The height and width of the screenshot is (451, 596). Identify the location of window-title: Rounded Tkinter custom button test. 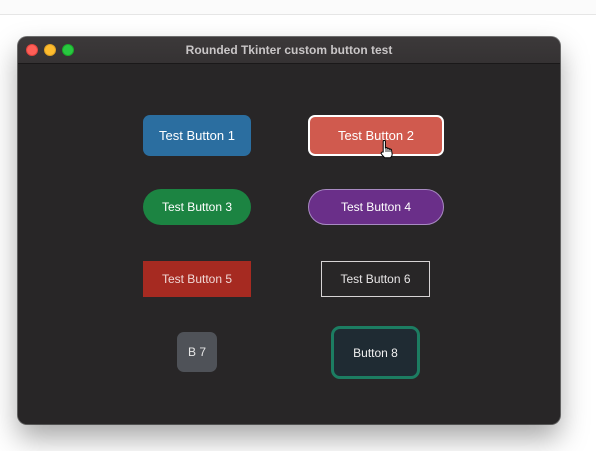
(289, 50).